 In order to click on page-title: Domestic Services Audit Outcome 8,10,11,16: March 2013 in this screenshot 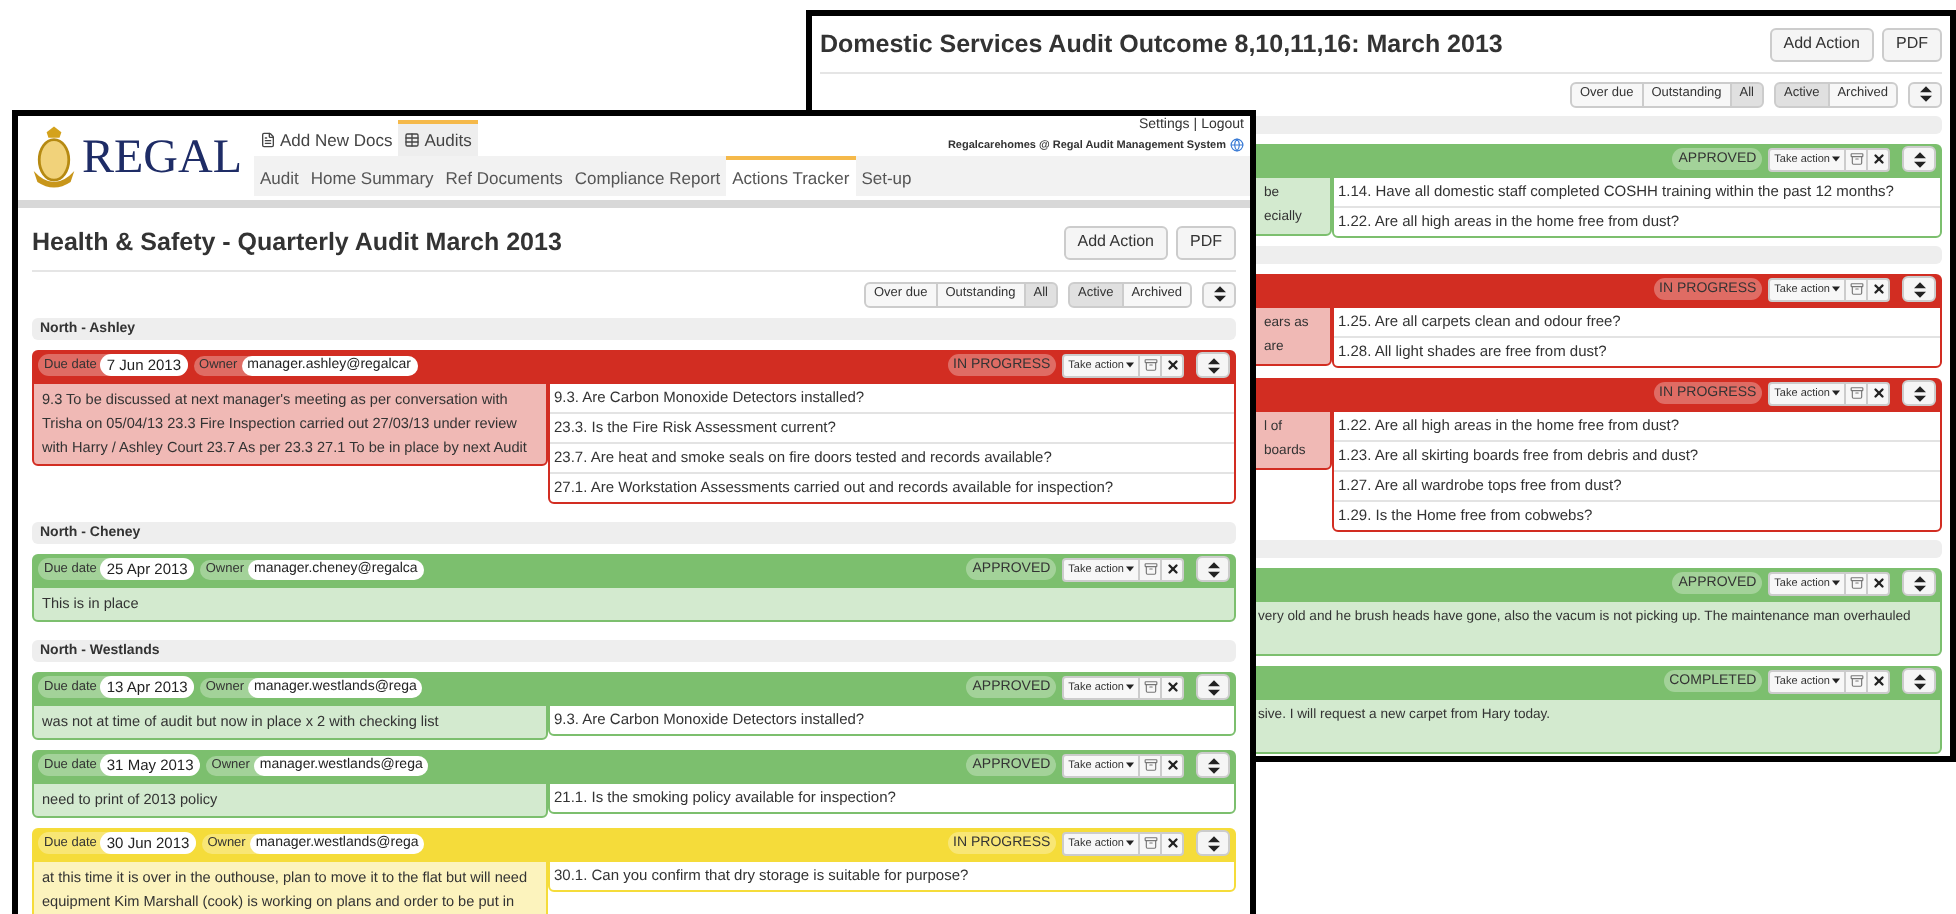, I will do `click(1161, 45)`.